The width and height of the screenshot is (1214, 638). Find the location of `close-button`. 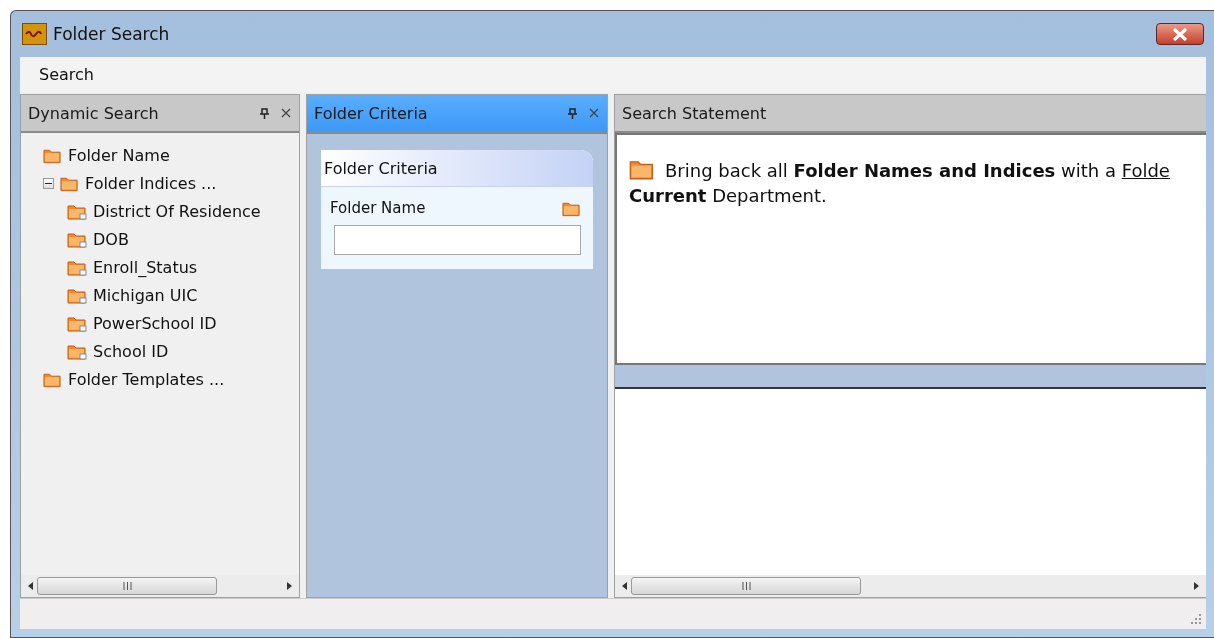

close-button is located at coordinates (1180, 34).